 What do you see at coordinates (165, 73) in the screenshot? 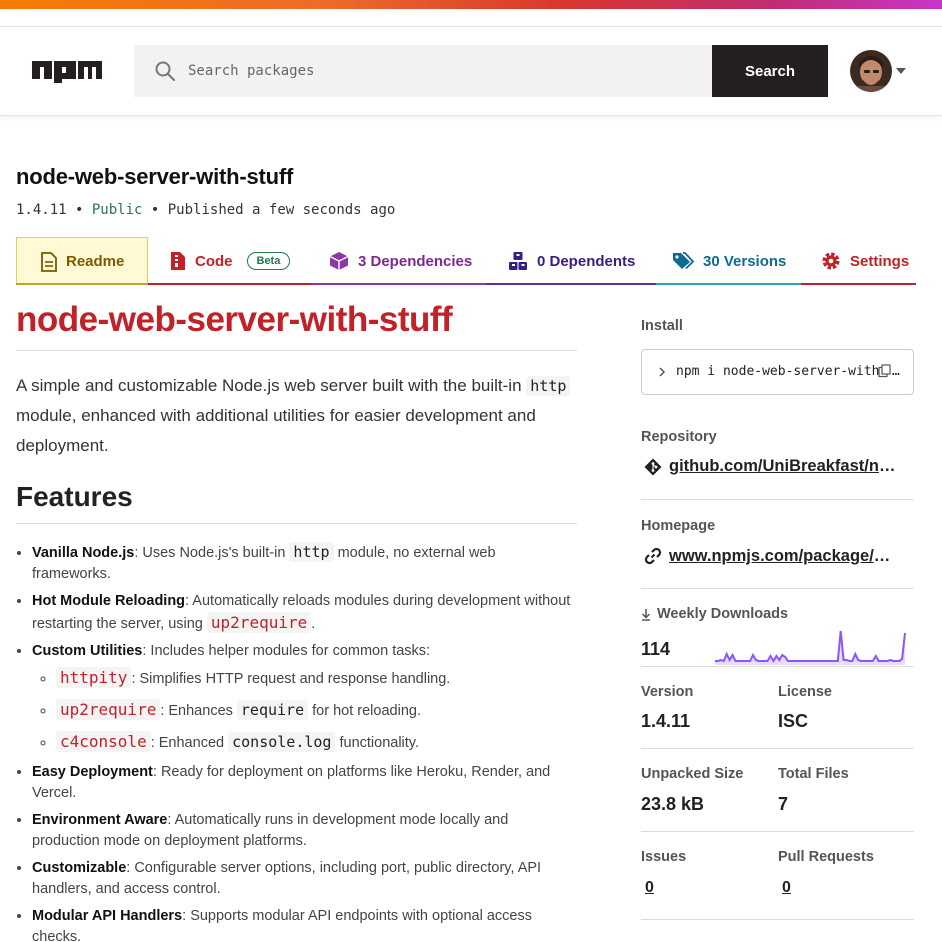
I see `search-icon` at bounding box center [165, 73].